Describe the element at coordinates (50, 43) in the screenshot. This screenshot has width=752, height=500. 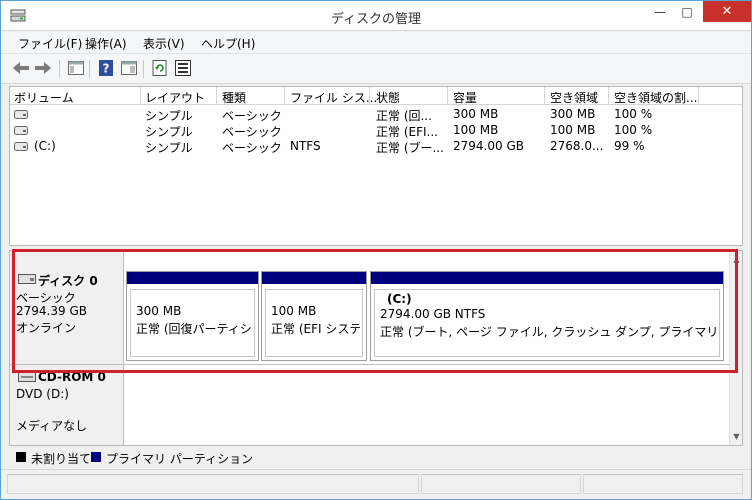
I see `menu-file: ファイル(F)` at that location.